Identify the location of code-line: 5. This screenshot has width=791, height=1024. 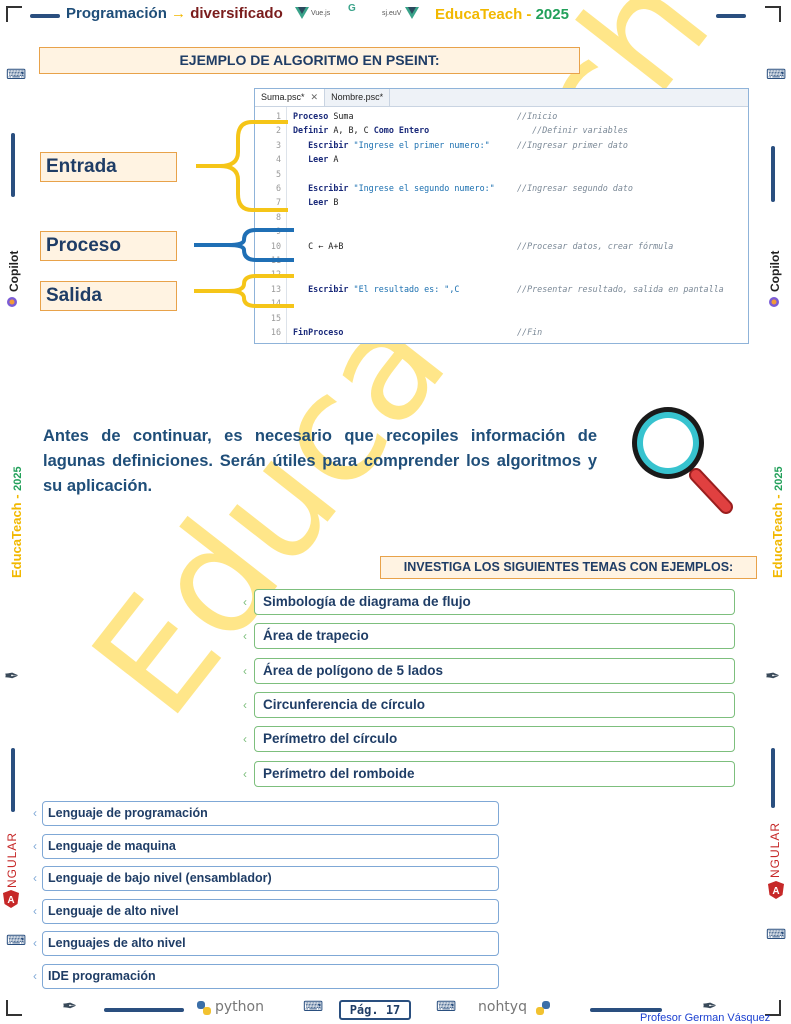
(502, 174).